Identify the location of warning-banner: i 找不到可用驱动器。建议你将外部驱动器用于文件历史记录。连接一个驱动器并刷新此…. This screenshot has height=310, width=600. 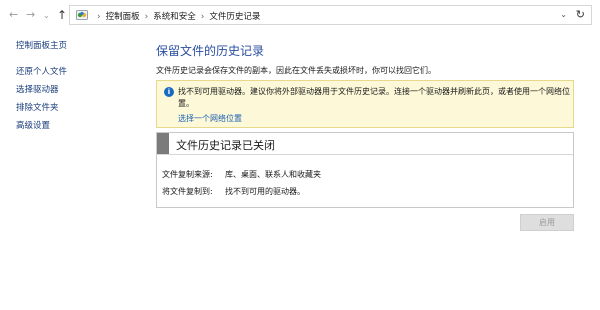
(365, 104).